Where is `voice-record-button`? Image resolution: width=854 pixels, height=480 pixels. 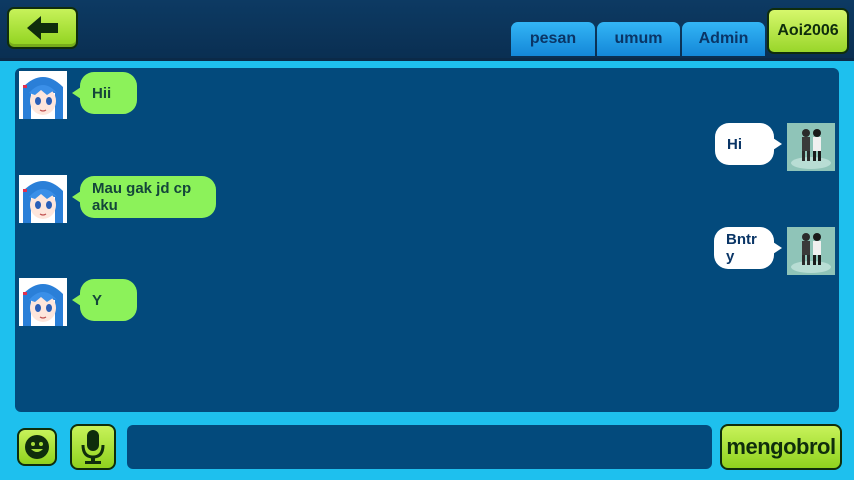 voice-record-button is located at coordinates (93, 447).